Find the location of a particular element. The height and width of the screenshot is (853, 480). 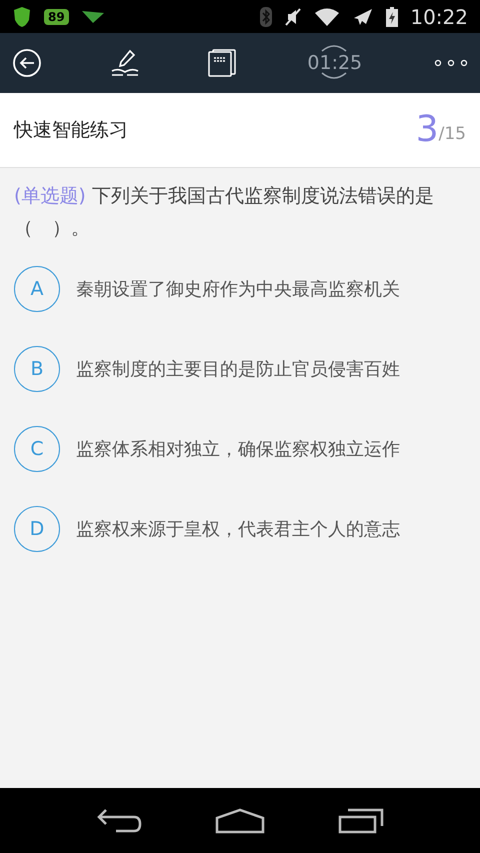

pencil-book-icon is located at coordinates (125, 63).